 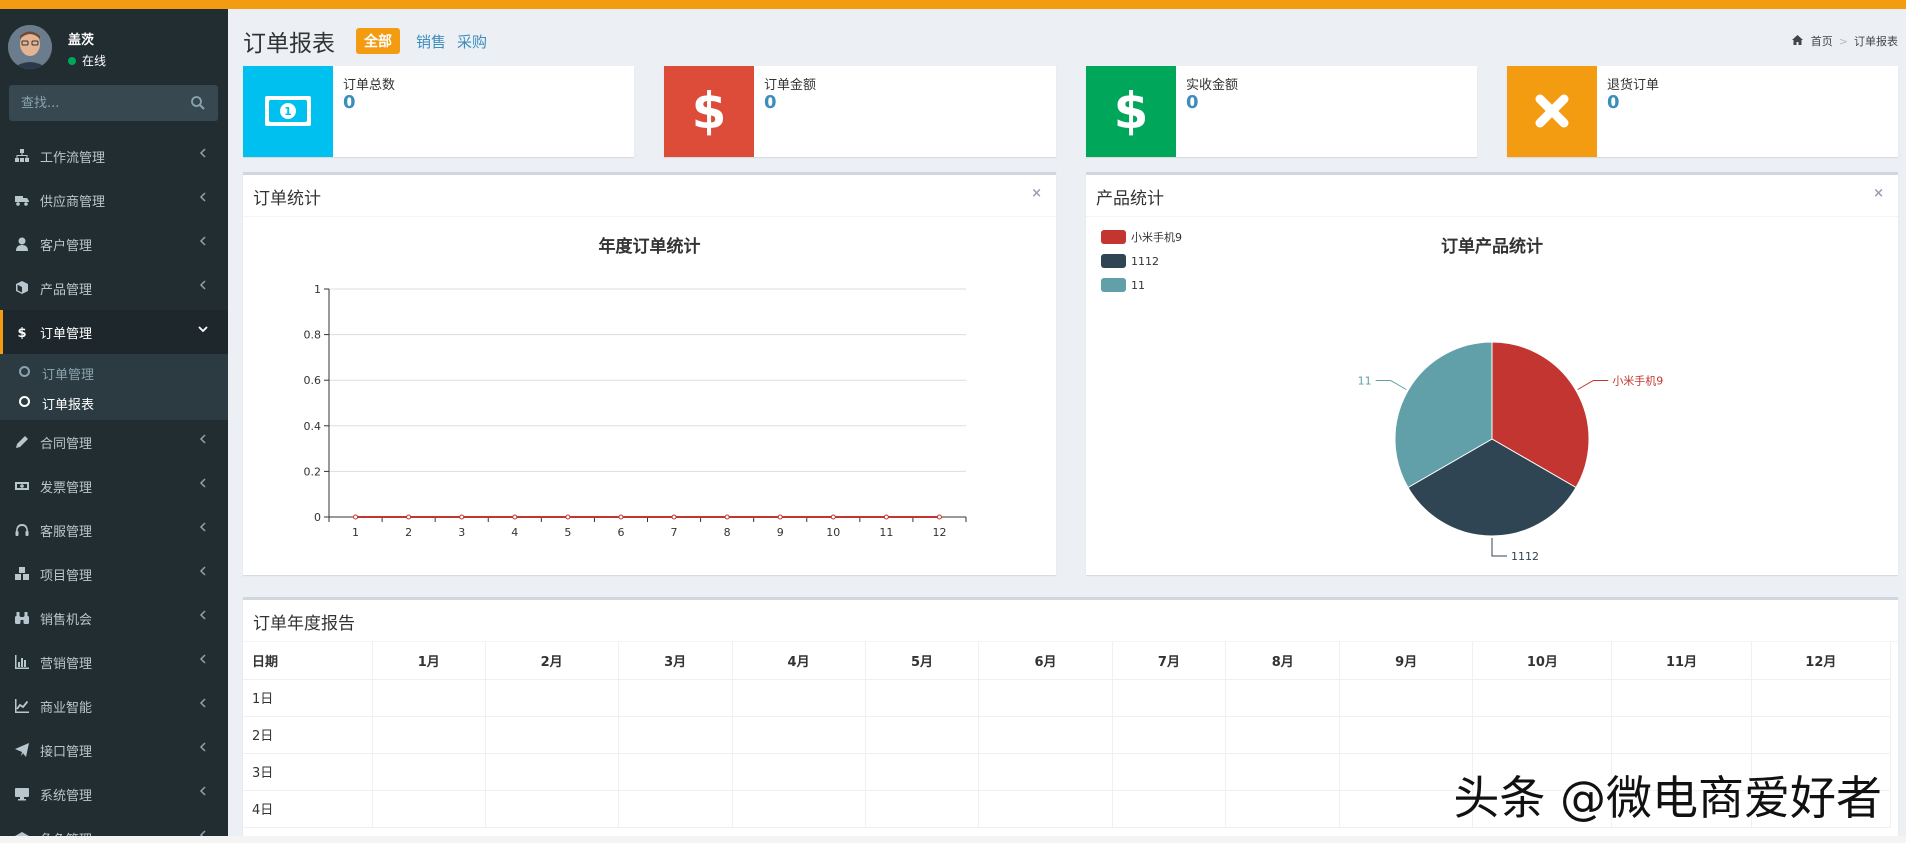 I want to click on info-box-label: 订单金额, so click(x=790, y=85).